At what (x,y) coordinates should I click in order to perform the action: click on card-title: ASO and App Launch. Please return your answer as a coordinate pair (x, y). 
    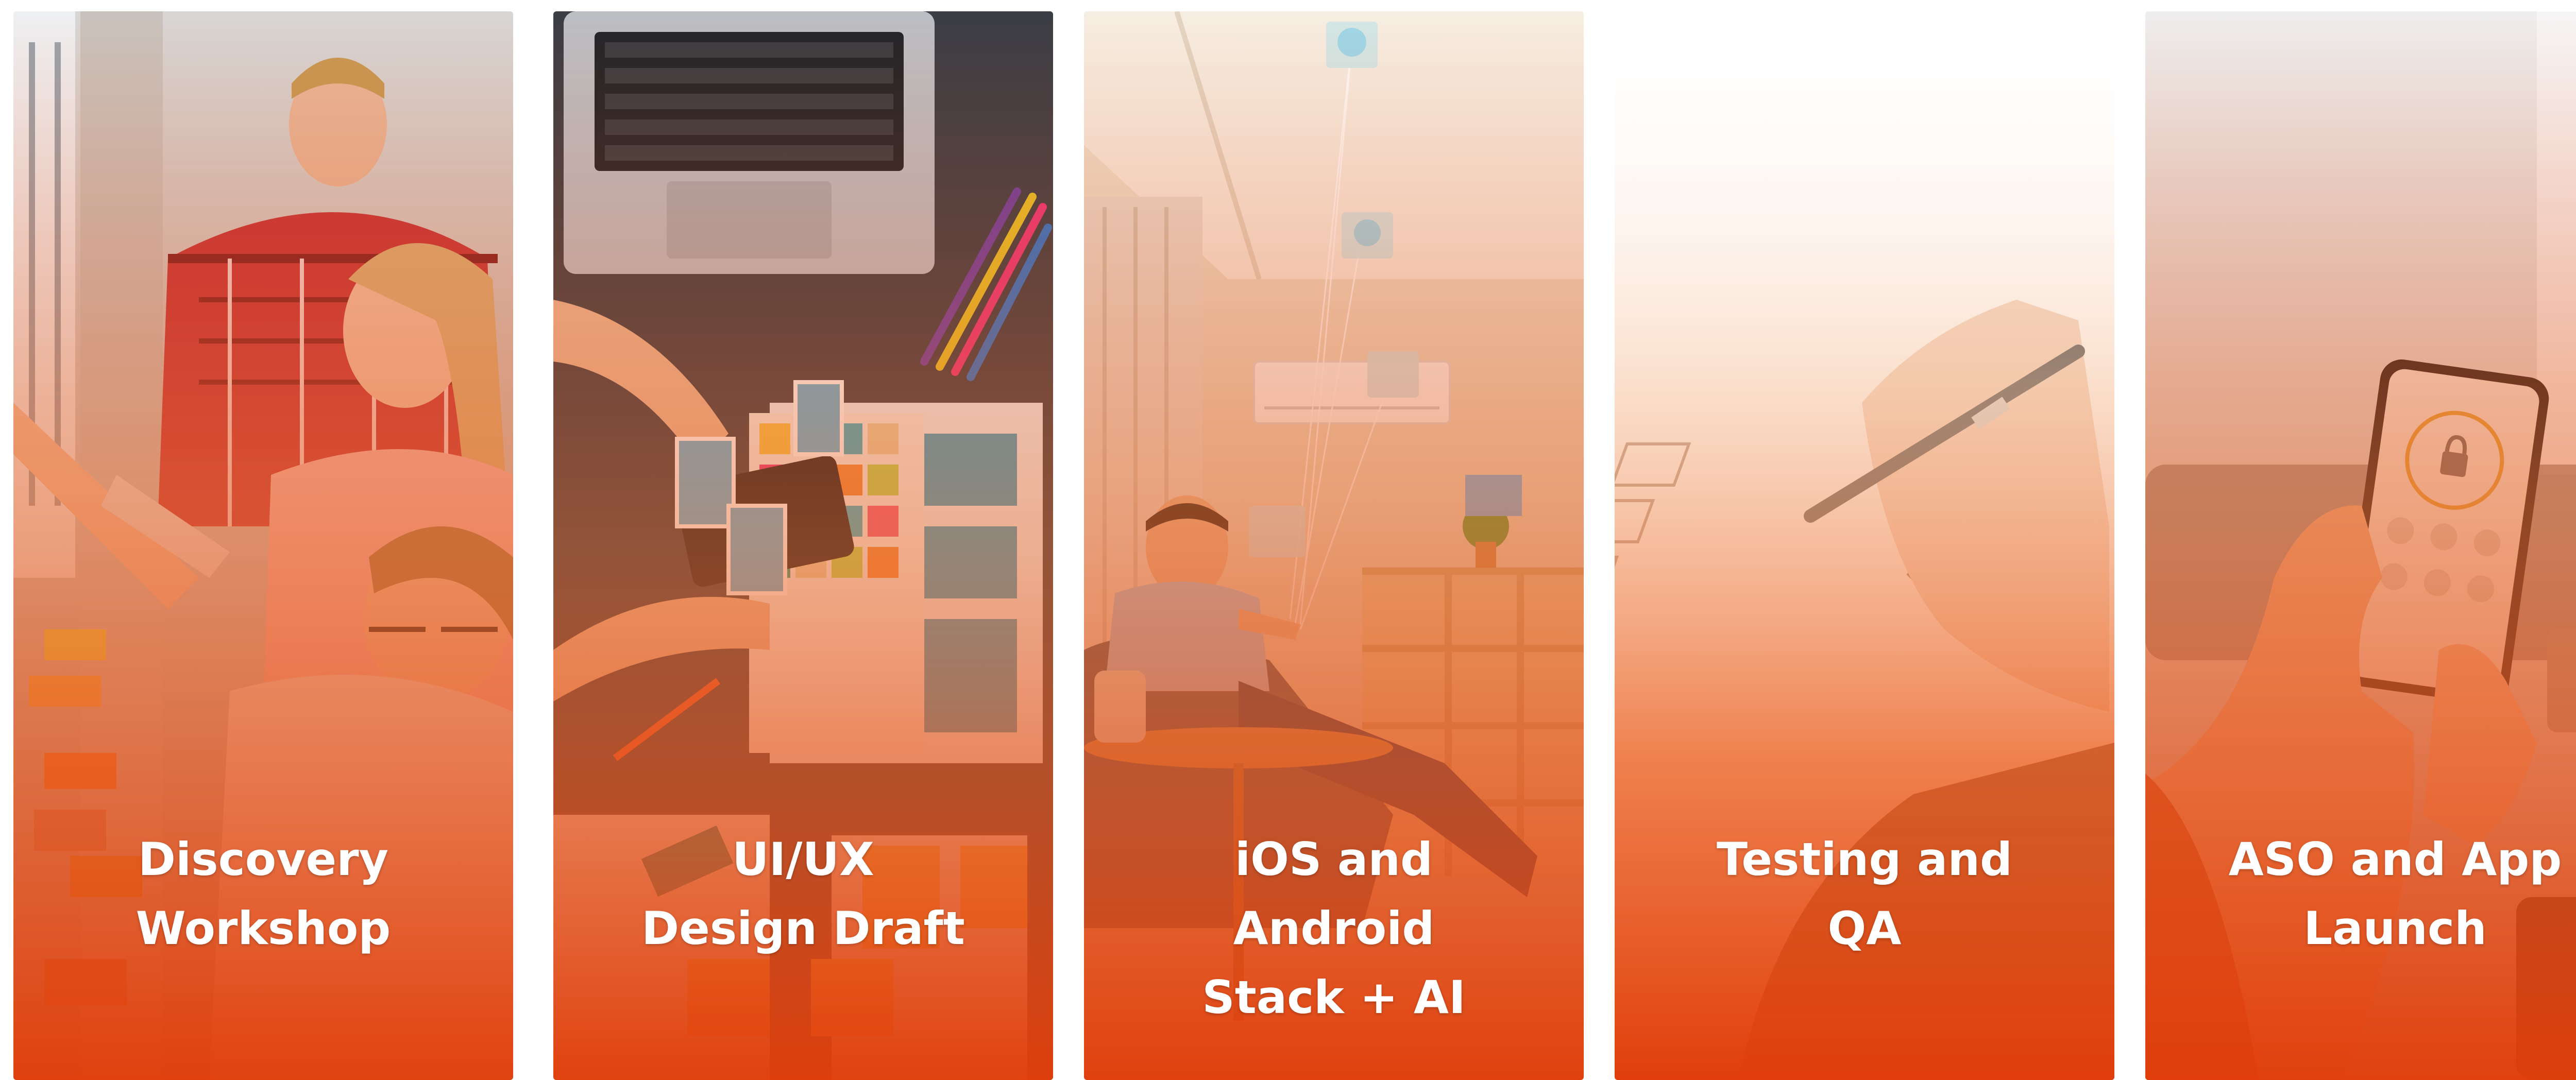
    Looking at the image, I should click on (2360, 894).